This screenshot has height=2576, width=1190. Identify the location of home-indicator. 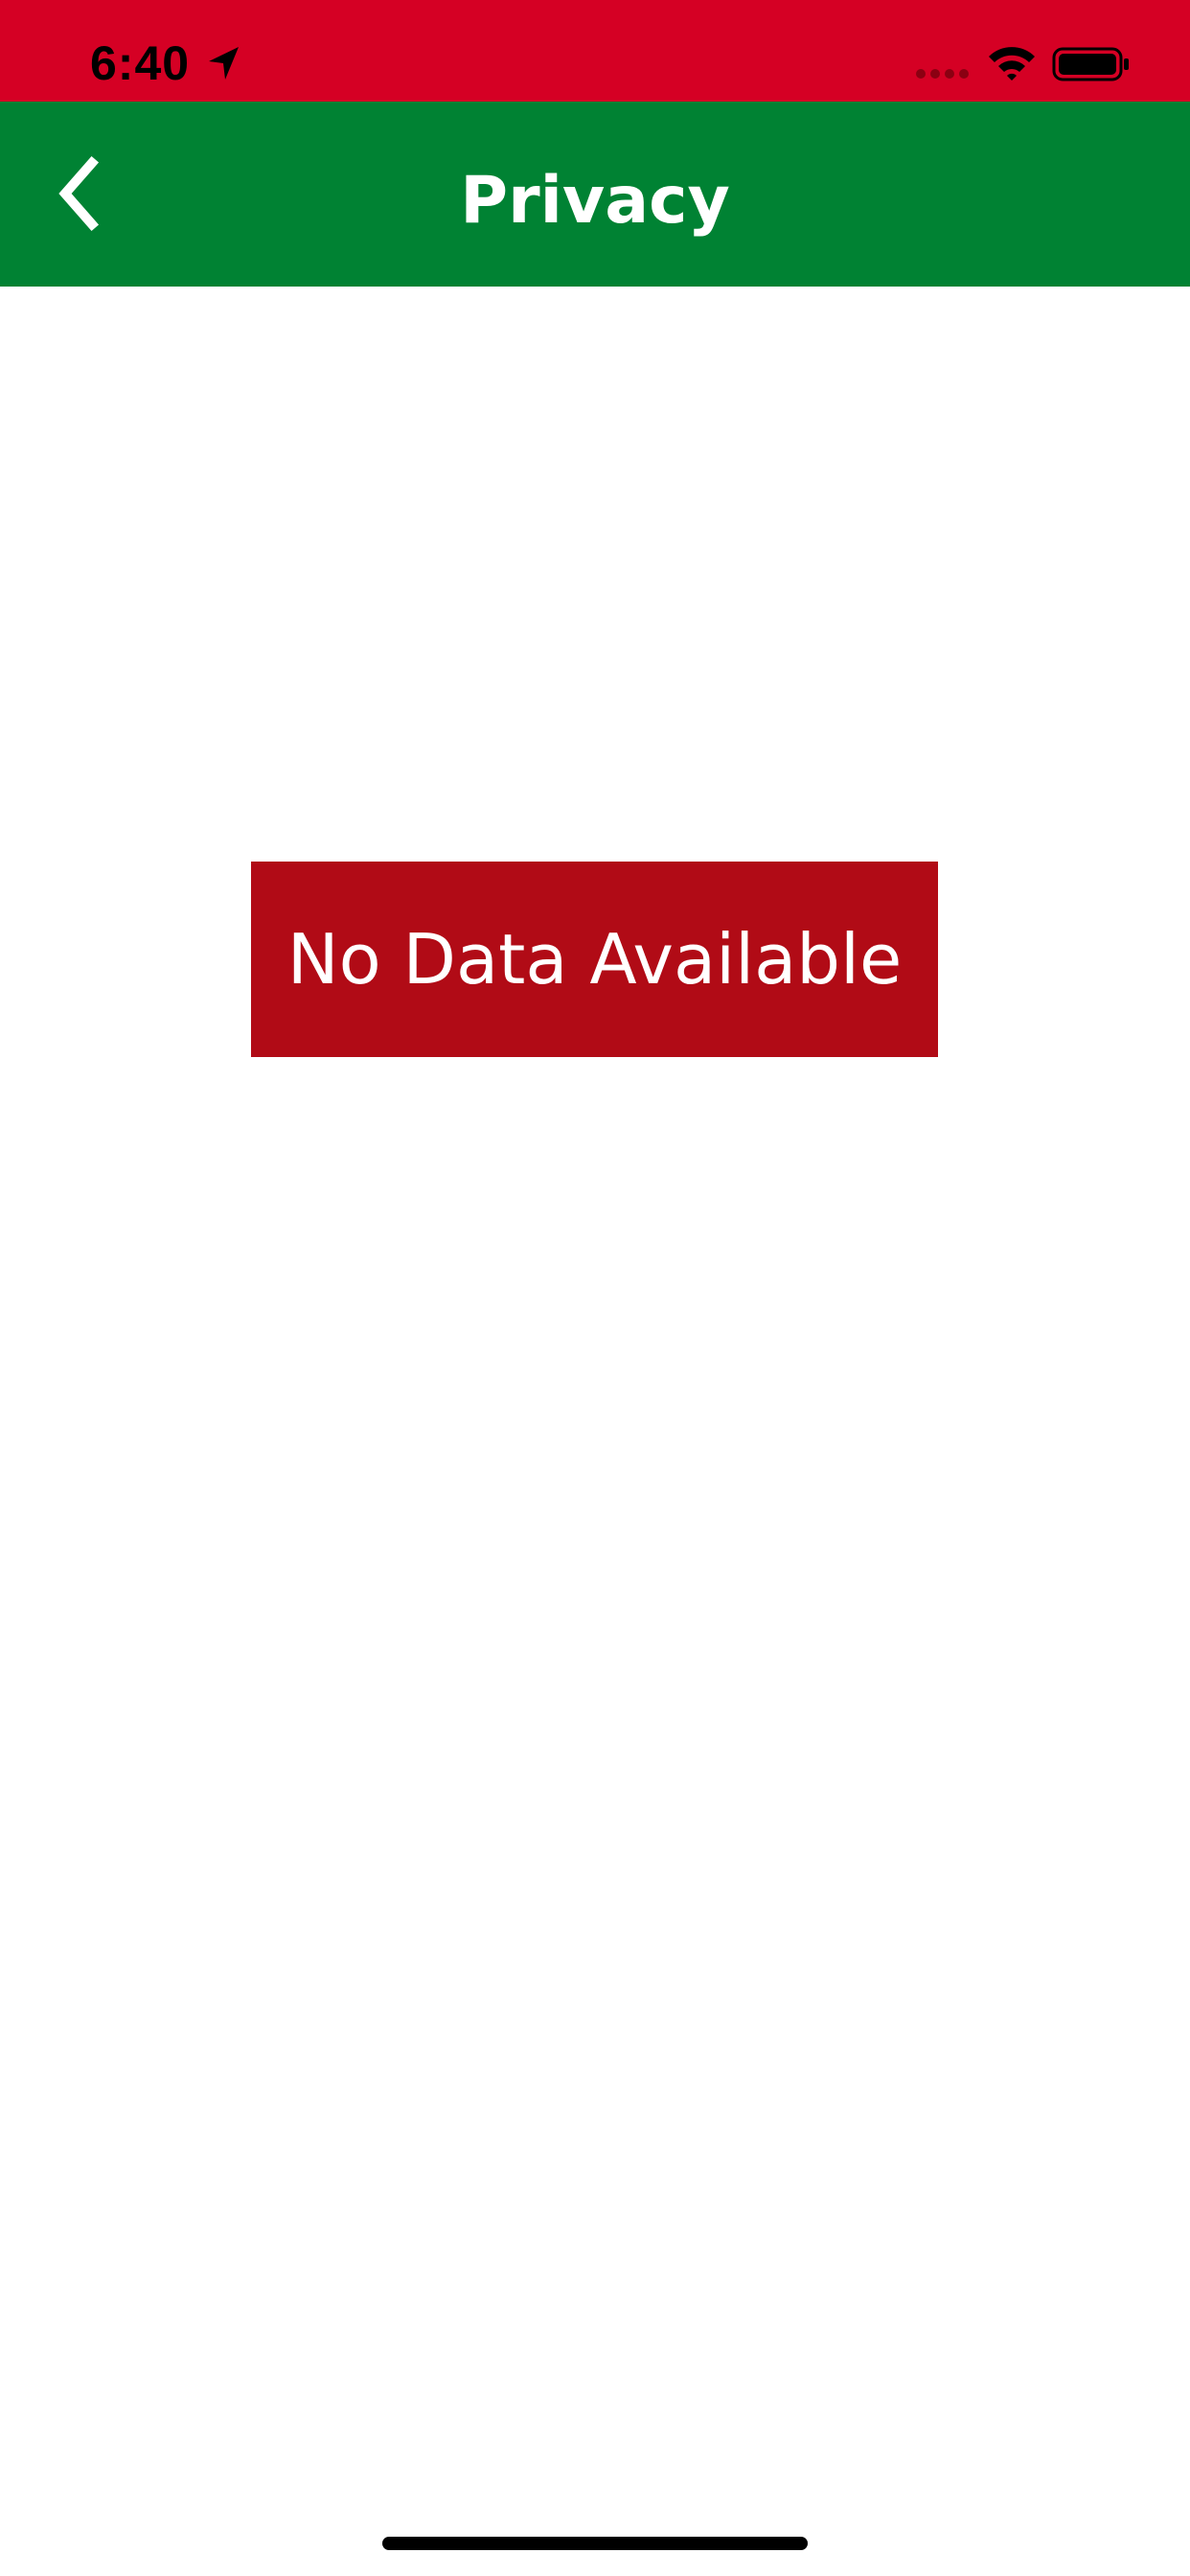
(595, 2543).